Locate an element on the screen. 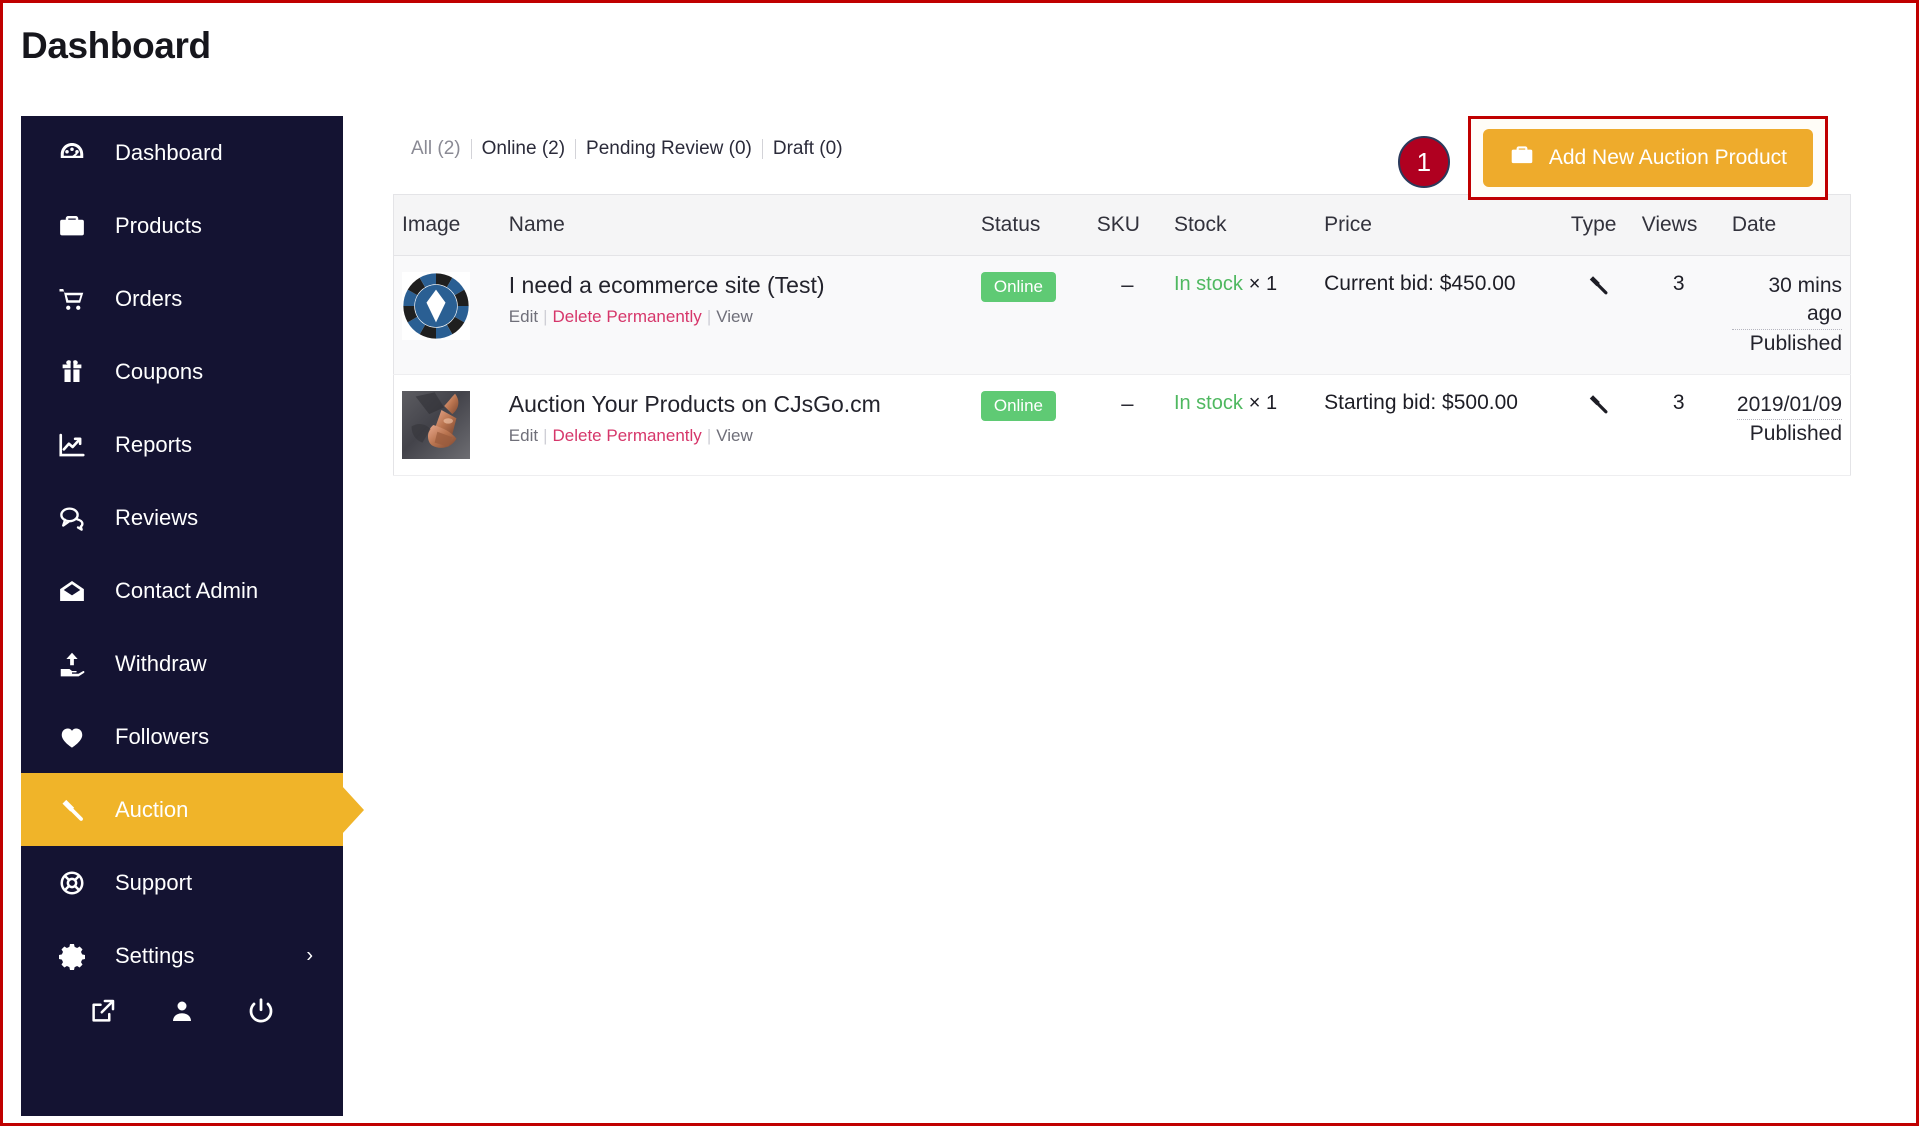 This screenshot has width=1919, height=1126. sidebar-item-contact-admin: Contact Admin is located at coordinates (182, 590).